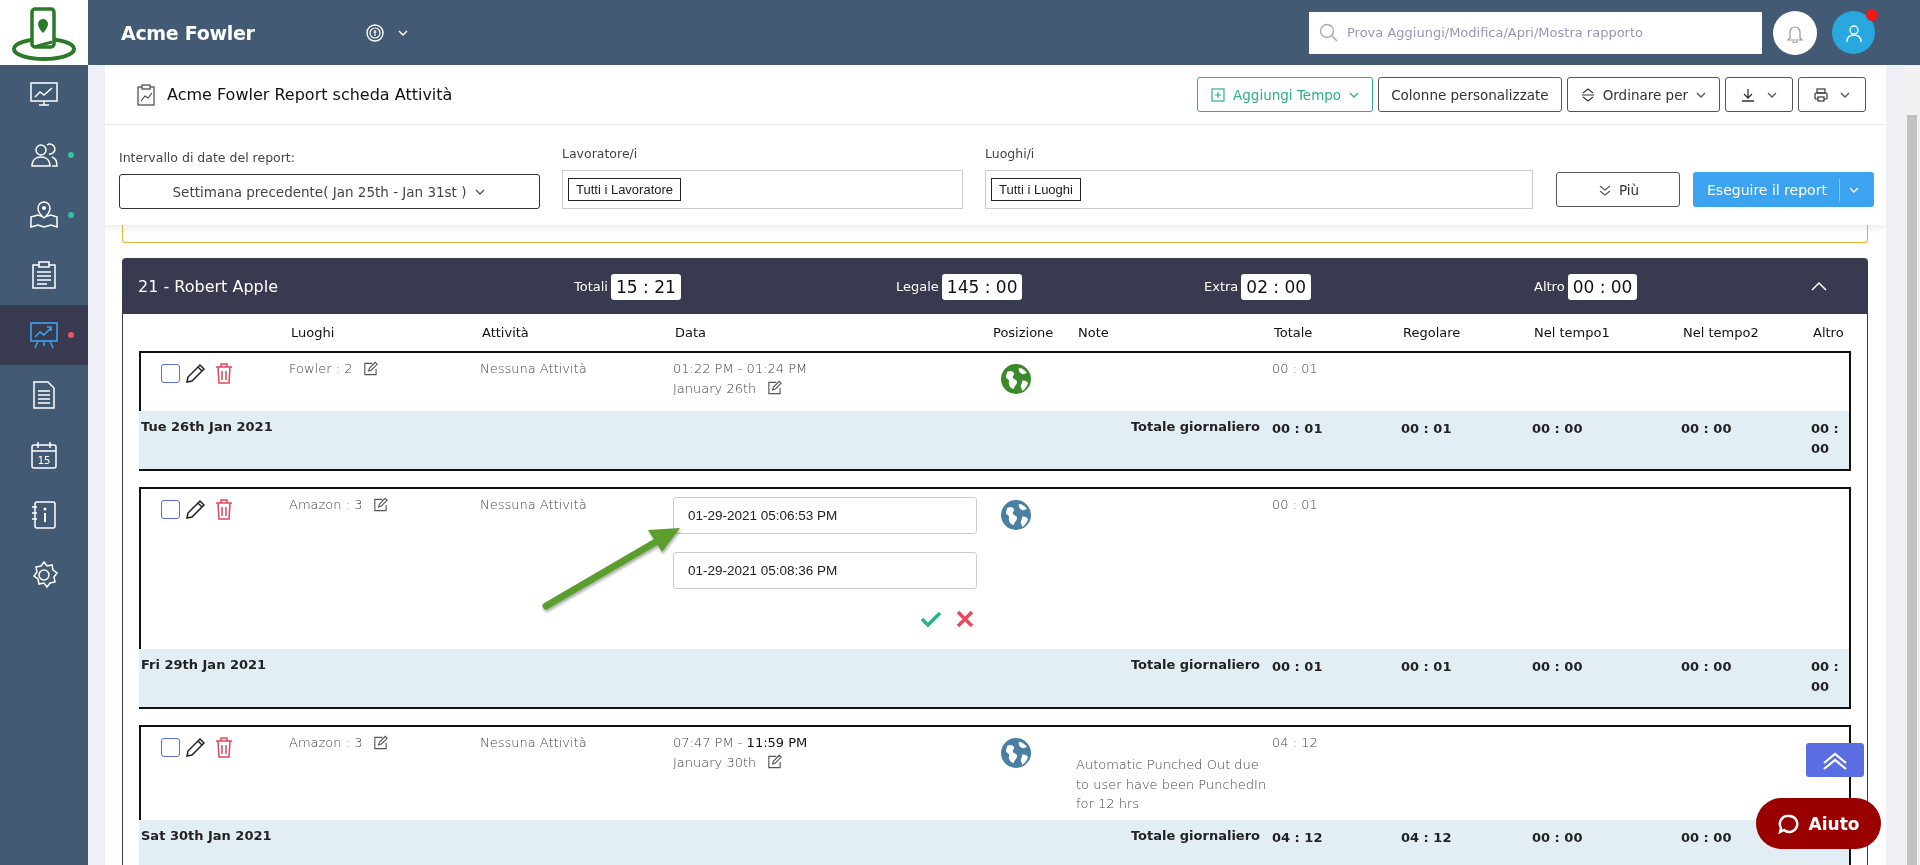  I want to click on time-range: 07:47 PM - 11:59 PM, so click(740, 742).